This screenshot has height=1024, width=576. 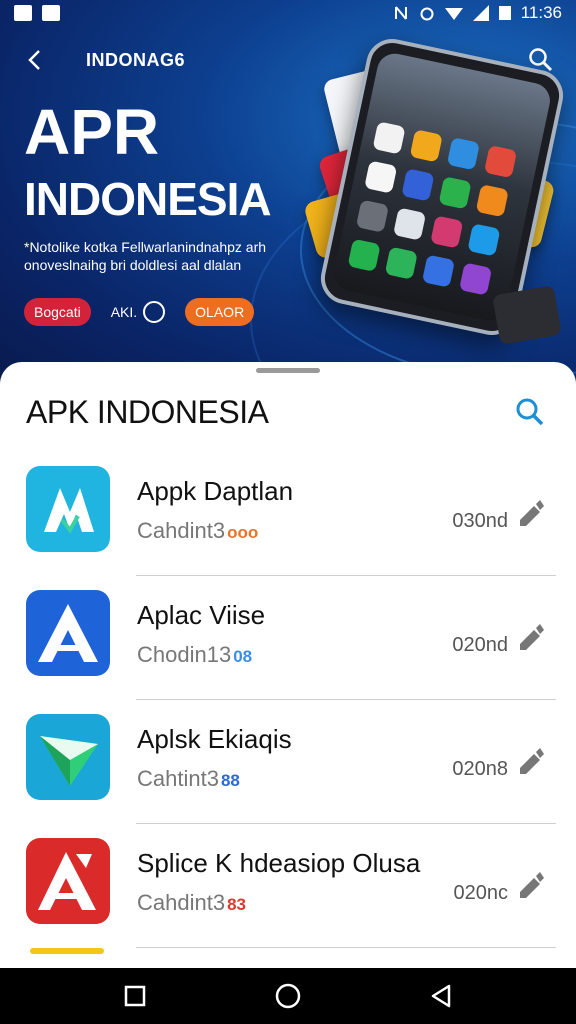 I want to click on hero-button-secondary-label: AKI., so click(x=124, y=312).